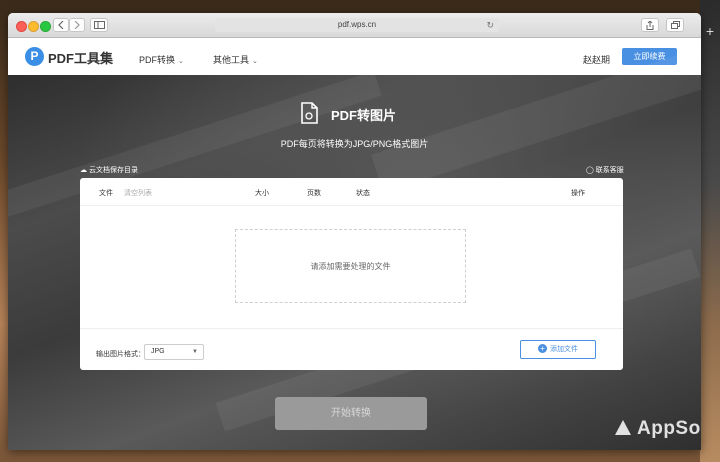 The width and height of the screenshot is (720, 462). I want to click on divider, so click(351, 328).